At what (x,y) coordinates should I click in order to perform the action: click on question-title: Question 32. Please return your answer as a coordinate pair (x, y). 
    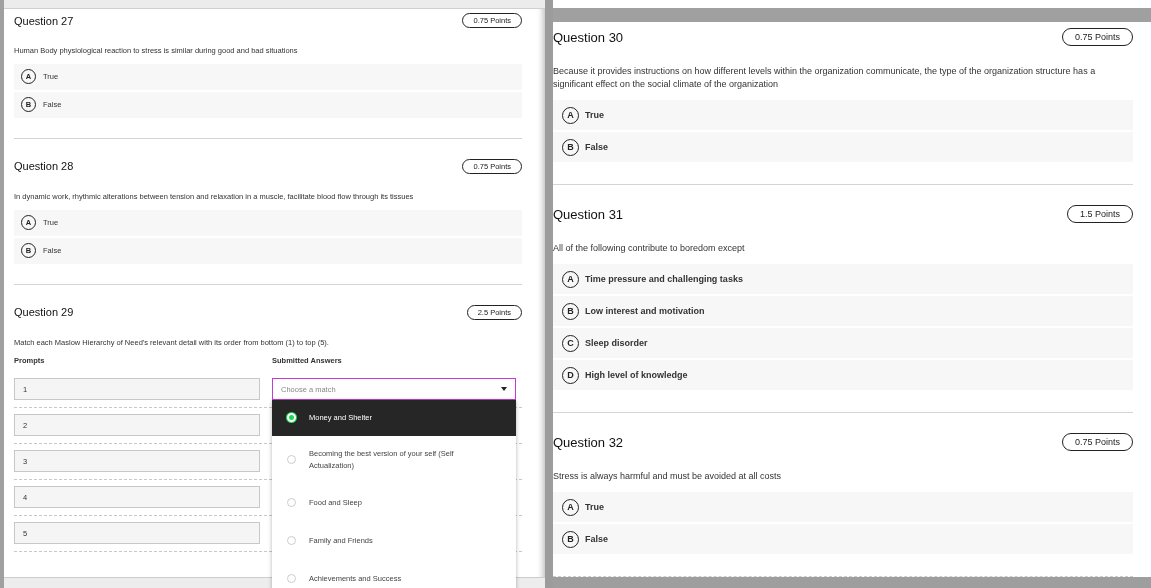
    Looking at the image, I should click on (588, 442).